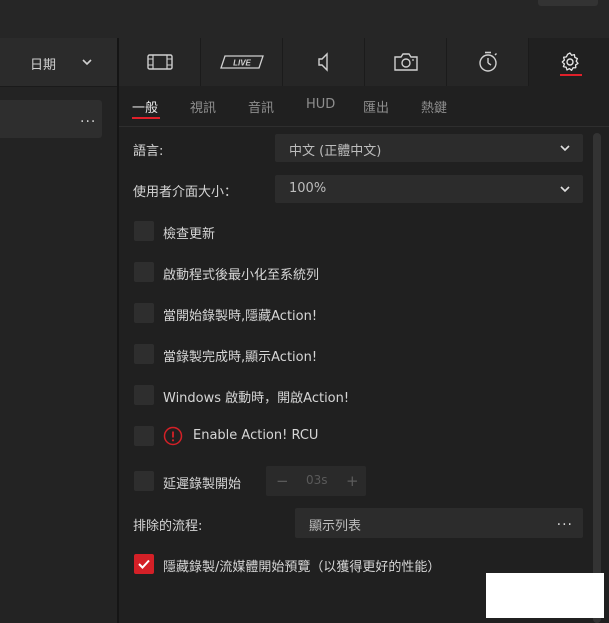  What do you see at coordinates (144, 272) in the screenshot?
I see `minimize-tray-checkbox` at bounding box center [144, 272].